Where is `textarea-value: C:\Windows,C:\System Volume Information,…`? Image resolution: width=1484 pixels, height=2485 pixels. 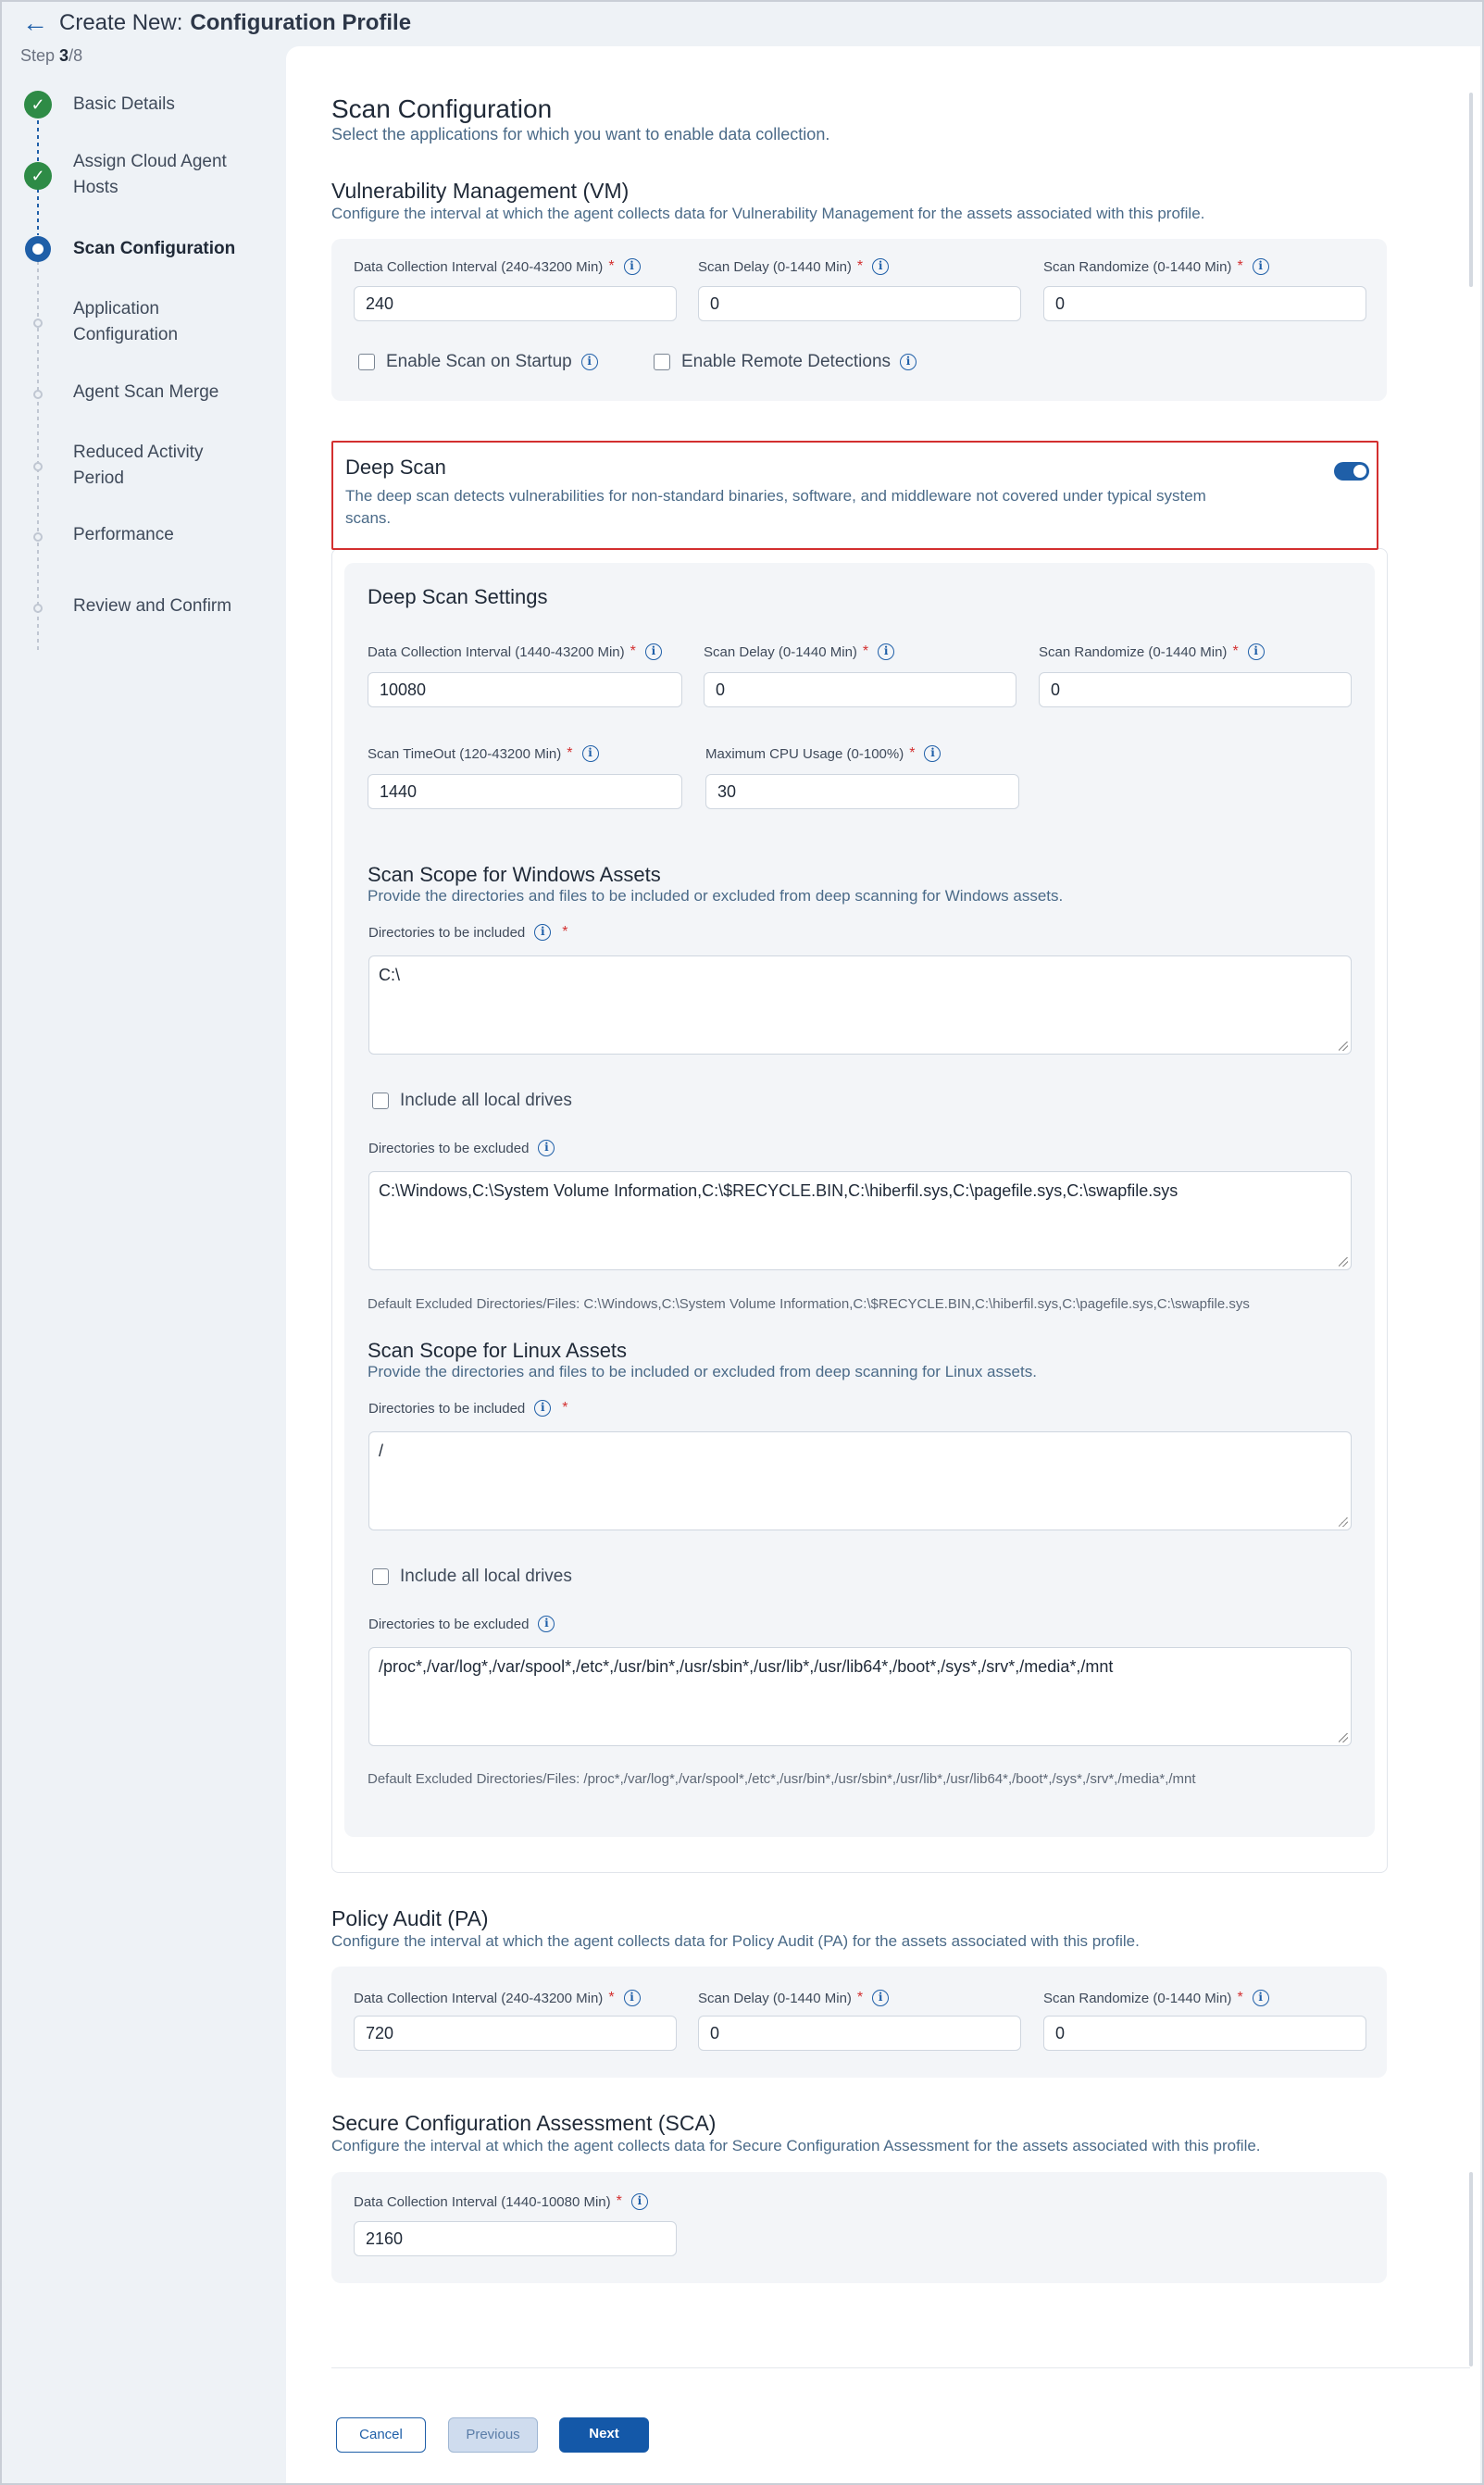 textarea-value: C:\Windows,C:\System Volume Information,… is located at coordinates (778, 1190).